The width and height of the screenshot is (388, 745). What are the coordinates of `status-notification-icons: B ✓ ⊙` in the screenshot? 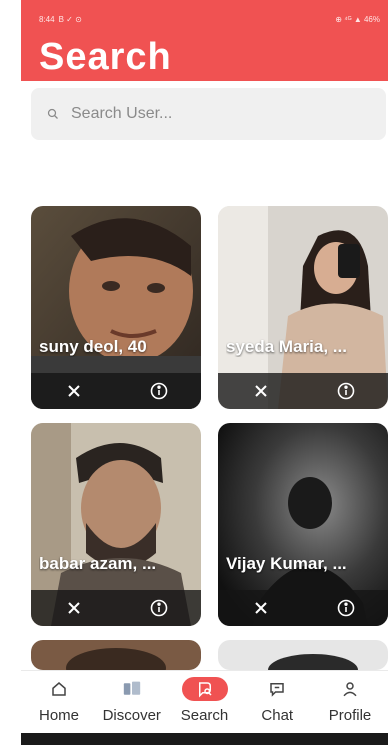 It's located at (70, 19).